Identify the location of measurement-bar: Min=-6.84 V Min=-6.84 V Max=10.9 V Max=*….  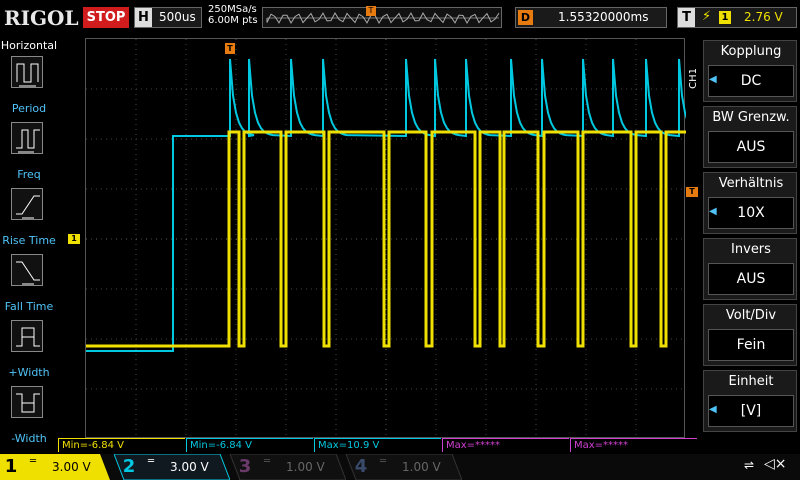
(379, 445).